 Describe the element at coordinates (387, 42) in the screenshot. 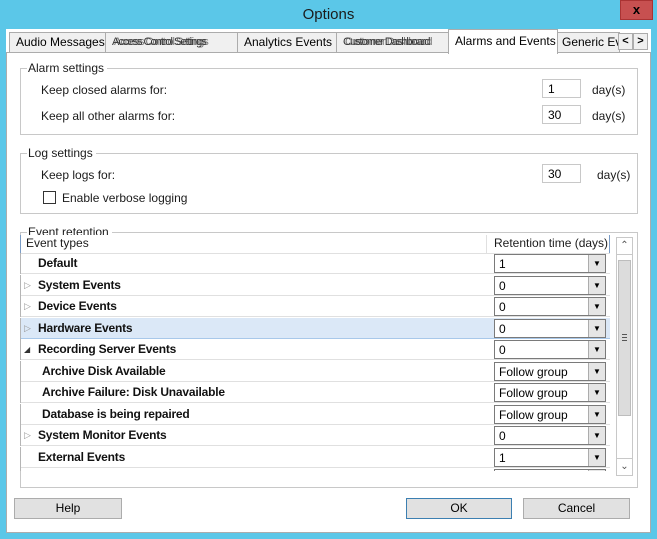

I see `tab-label: Customer Dashboard` at that location.